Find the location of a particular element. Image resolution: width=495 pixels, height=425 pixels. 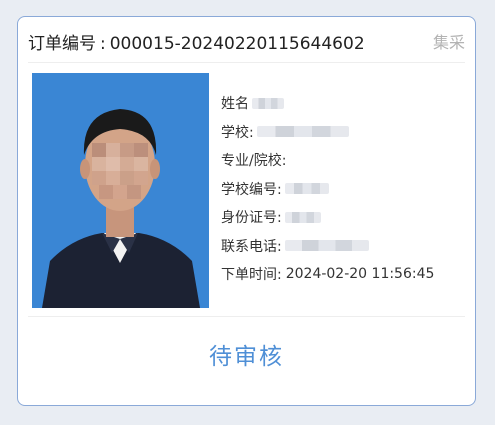

school-code-row: 学校编号: is located at coordinates (327, 189).